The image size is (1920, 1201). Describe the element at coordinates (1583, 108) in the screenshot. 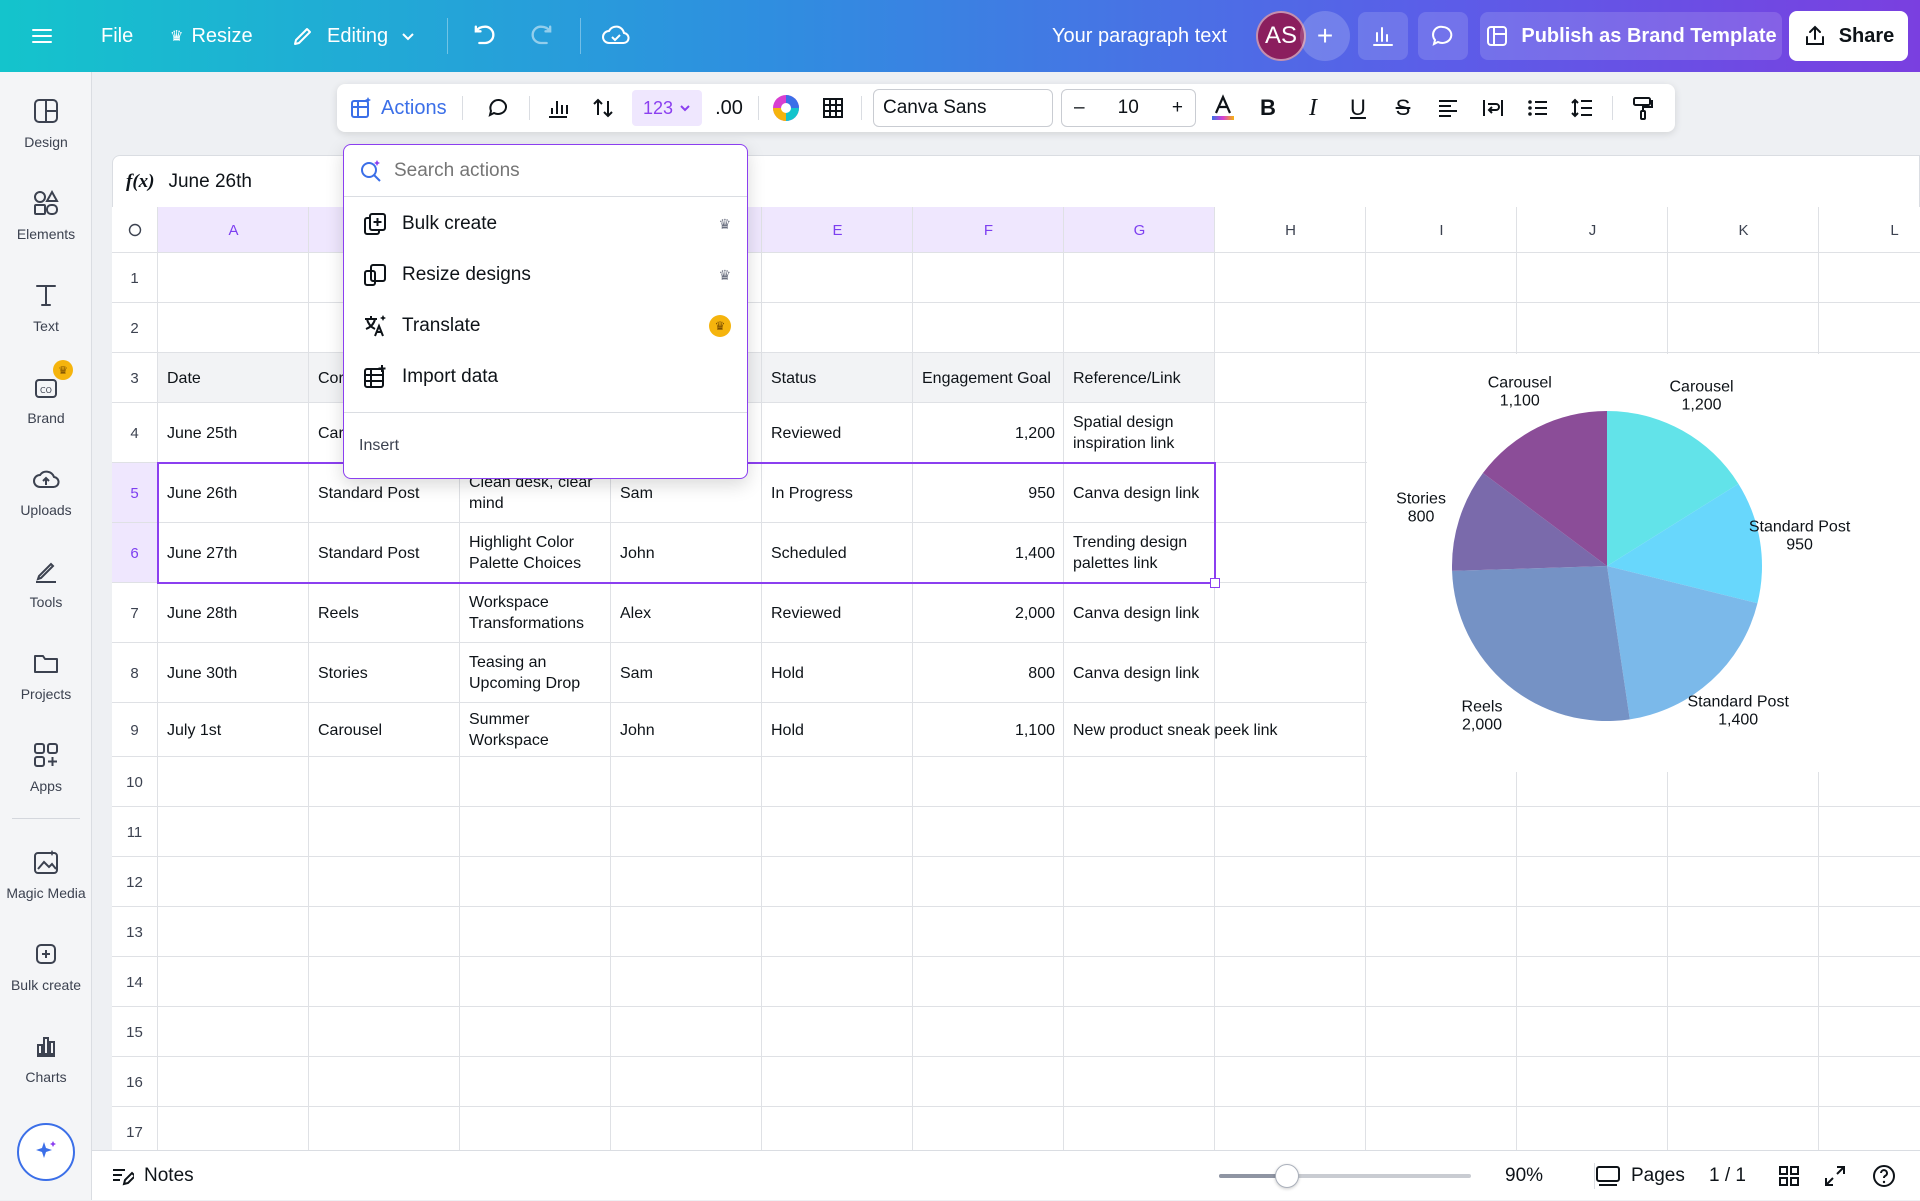

I see `spacing-icon` at that location.